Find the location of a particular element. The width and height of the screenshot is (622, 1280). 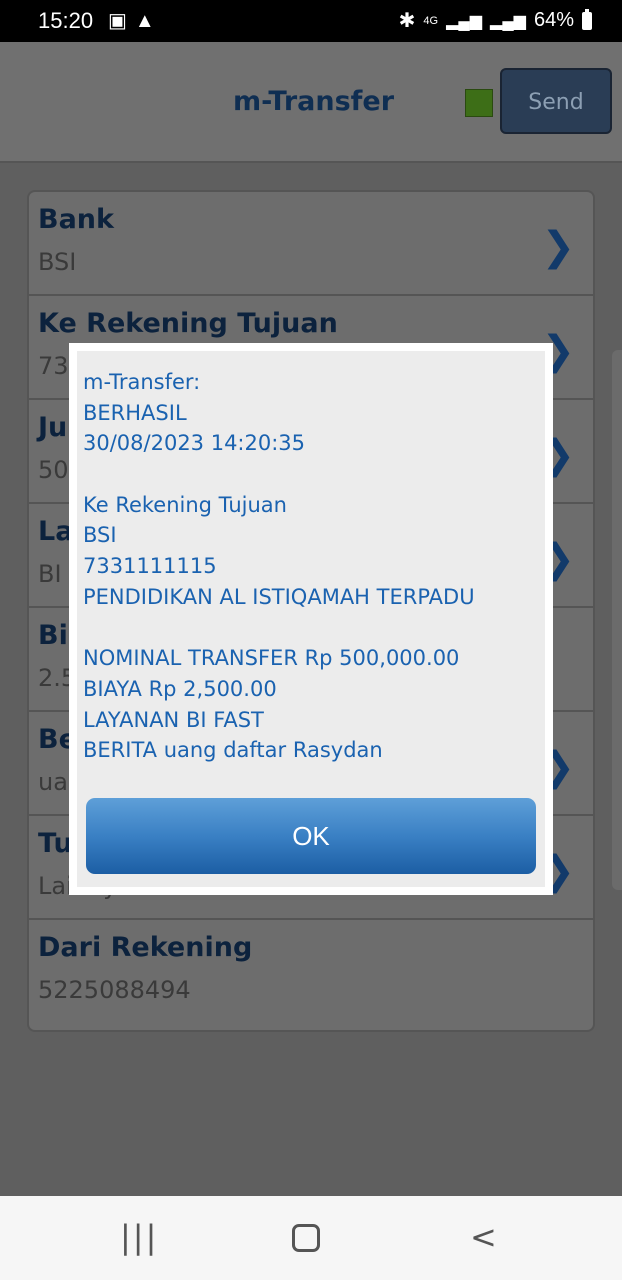

status-right-icons: ✱ 4G ▂▄▆ ▂▄▆ 64% is located at coordinates (495, 20).